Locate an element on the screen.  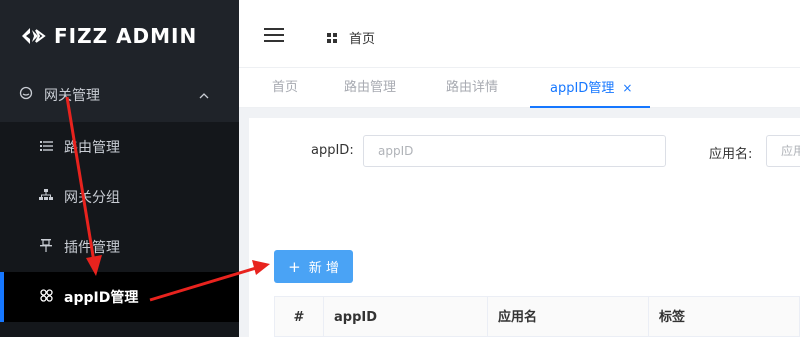
column-header-appid: appID is located at coordinates (406, 317).